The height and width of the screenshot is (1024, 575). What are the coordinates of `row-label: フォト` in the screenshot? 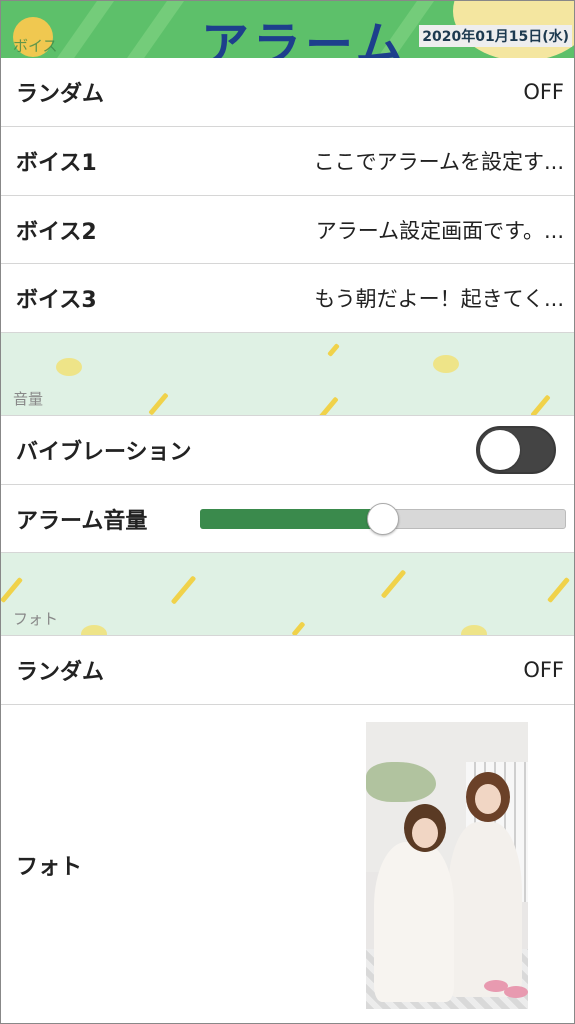 It's located at (49, 867).